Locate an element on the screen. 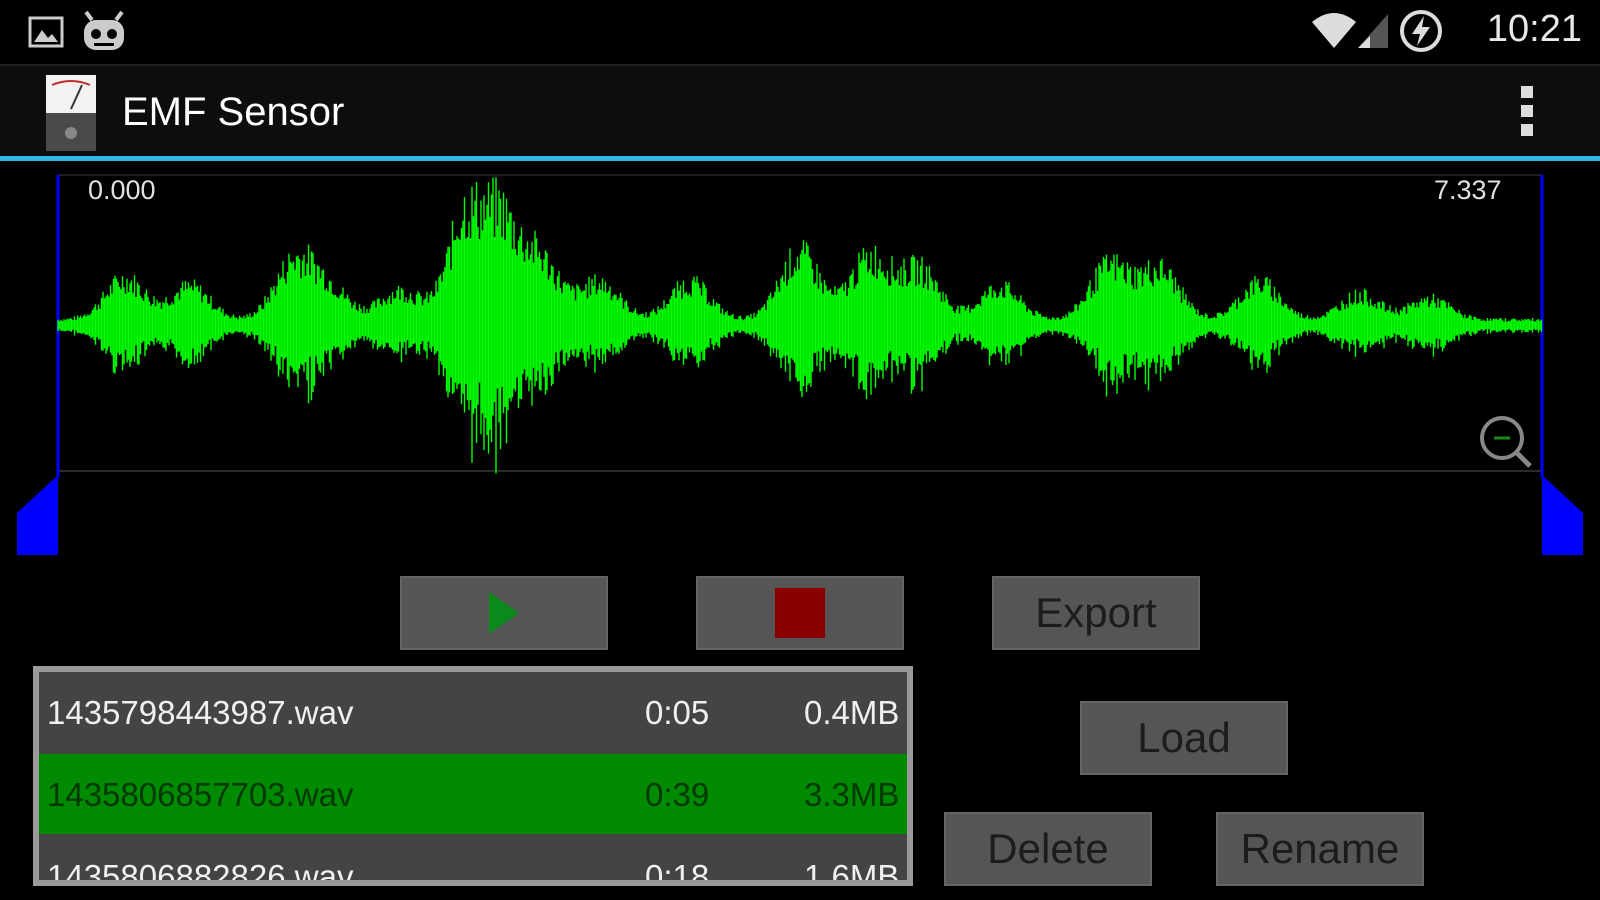  file-duration: 0:18 is located at coordinates (677, 872).